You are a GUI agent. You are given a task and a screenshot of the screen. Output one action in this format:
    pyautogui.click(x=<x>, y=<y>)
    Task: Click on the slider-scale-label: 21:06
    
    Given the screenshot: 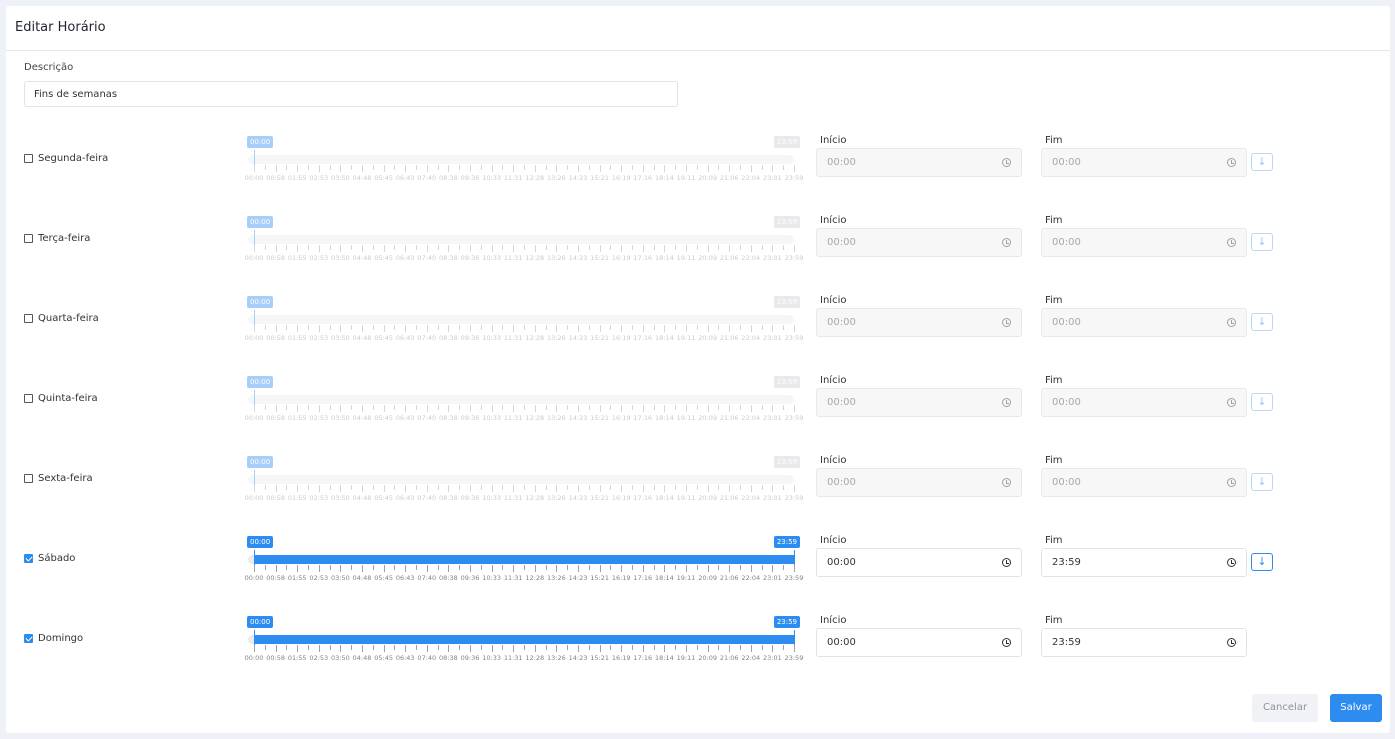 What is the action you would take?
    pyautogui.click(x=729, y=178)
    